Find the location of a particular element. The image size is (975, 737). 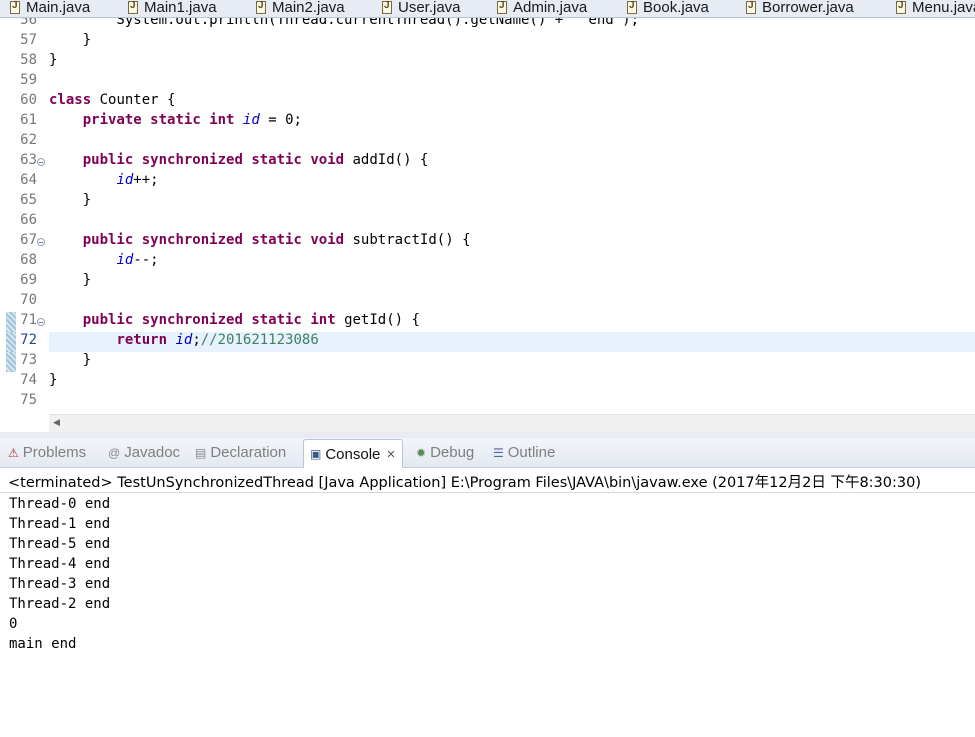

editor-tab-label: Main1.java is located at coordinates (180, 8).